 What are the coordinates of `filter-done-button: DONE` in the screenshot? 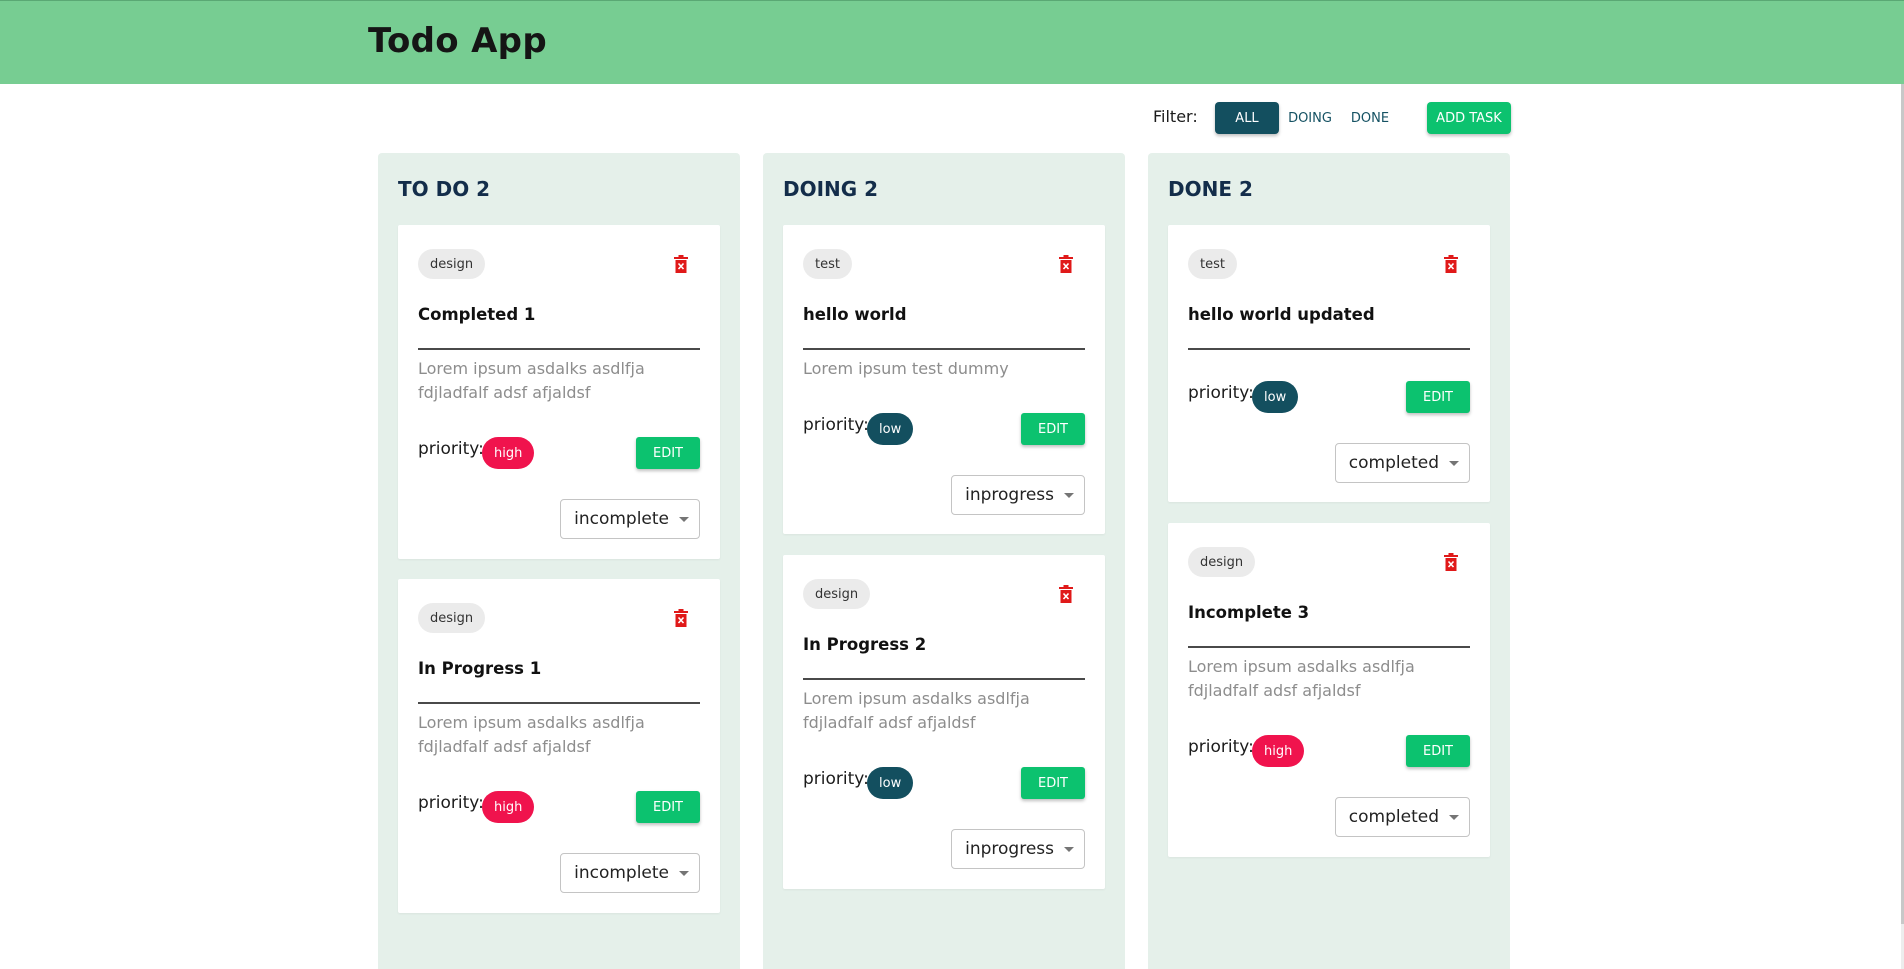 It's located at (1370, 118).